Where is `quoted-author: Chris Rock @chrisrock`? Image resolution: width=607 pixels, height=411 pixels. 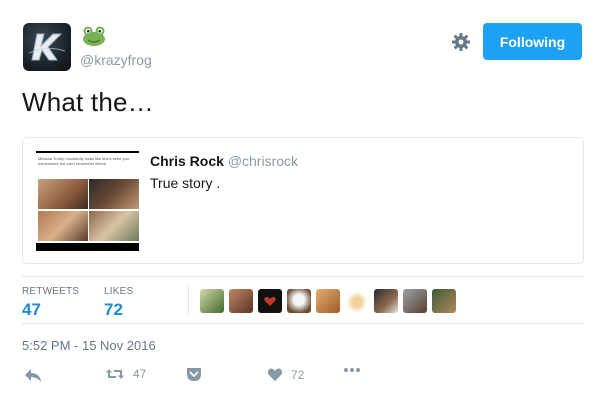 quoted-author: Chris Rock @chrisrock is located at coordinates (224, 161).